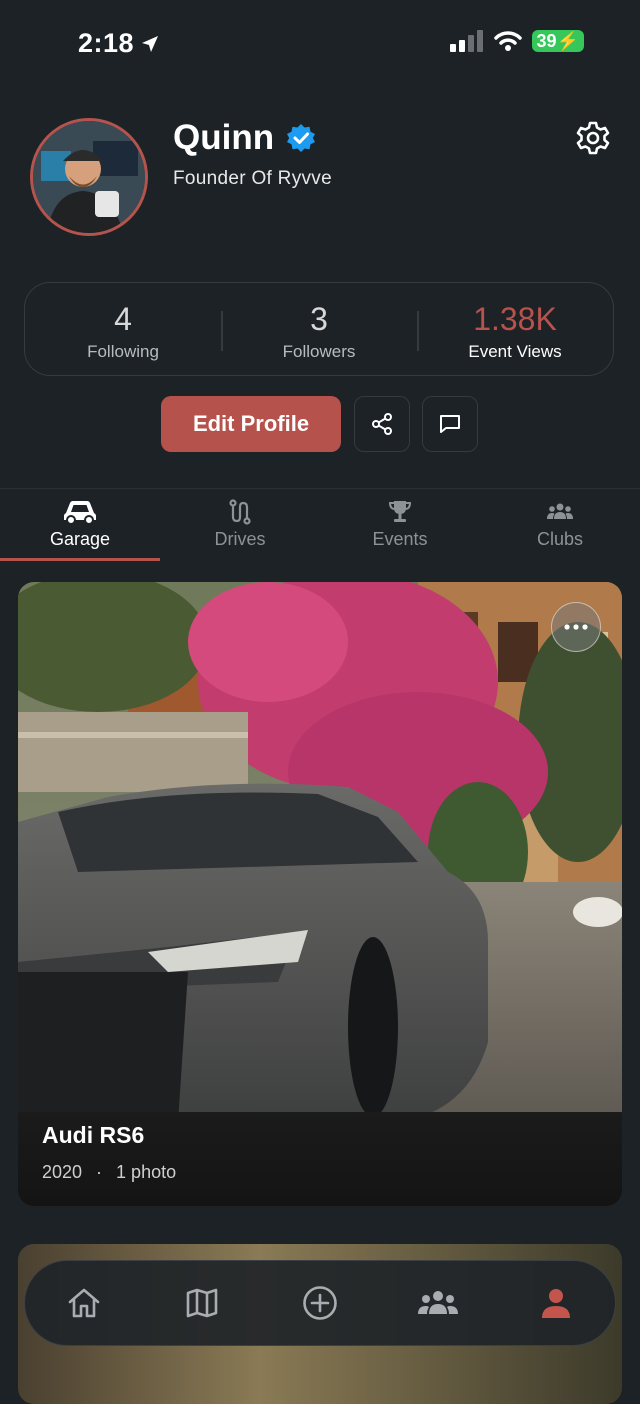  I want to click on profile-subtitle: Founder Of Ryvve, so click(252, 178).